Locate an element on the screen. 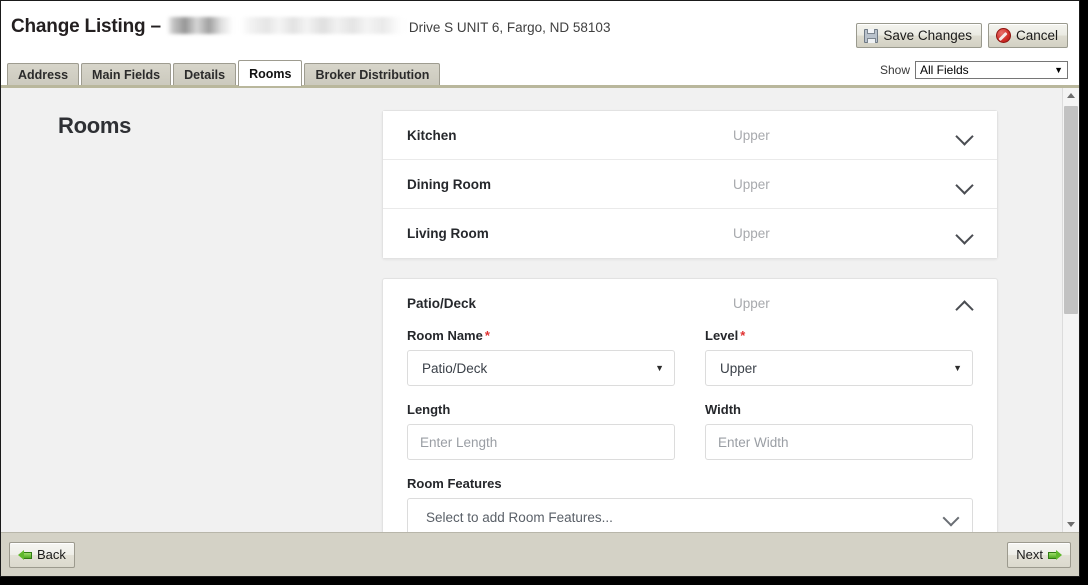 This screenshot has width=1088, height=585. tab-rooms: Rooms is located at coordinates (270, 73).